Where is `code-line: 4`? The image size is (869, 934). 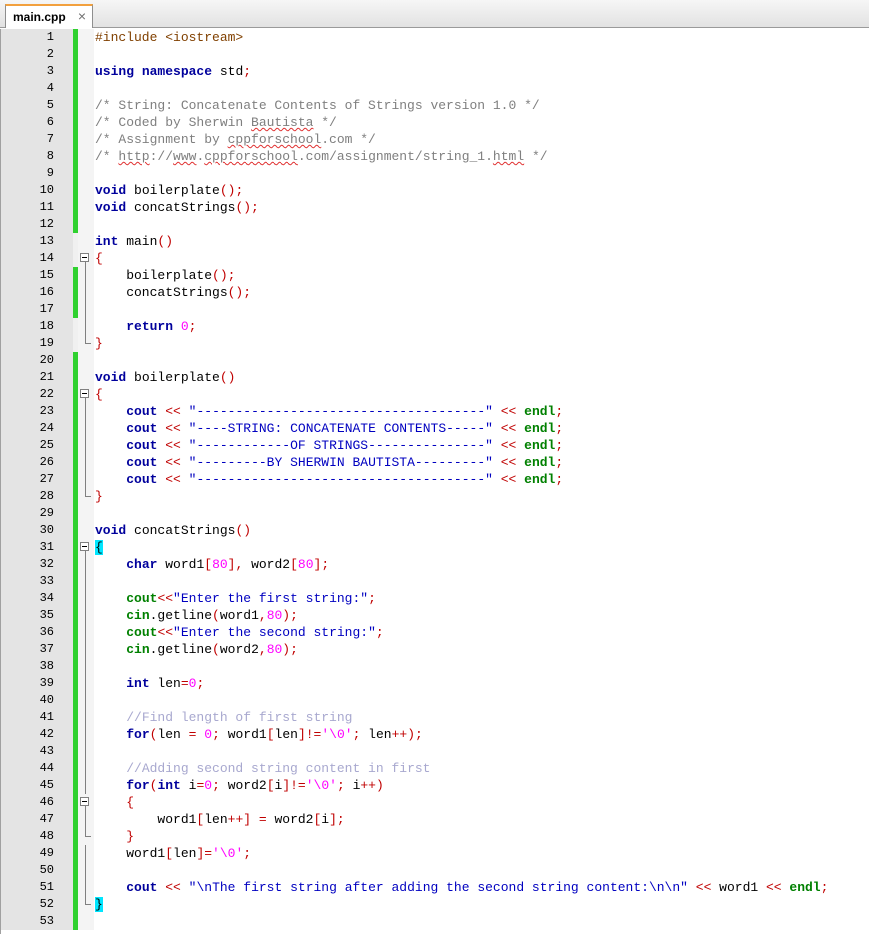 code-line: 4 is located at coordinates (435, 88).